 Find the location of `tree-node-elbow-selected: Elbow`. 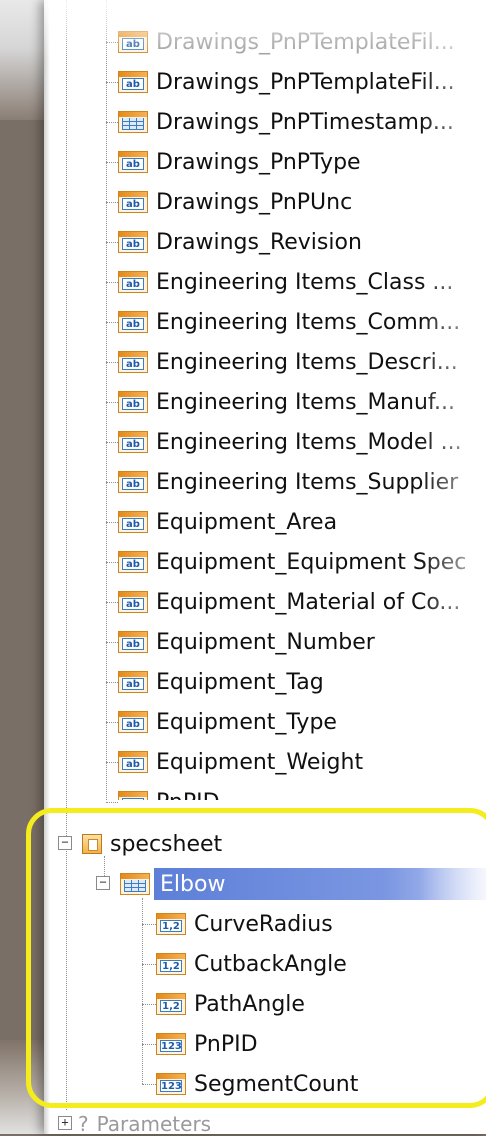

tree-node-elbow-selected: Elbow is located at coordinates (320, 884).